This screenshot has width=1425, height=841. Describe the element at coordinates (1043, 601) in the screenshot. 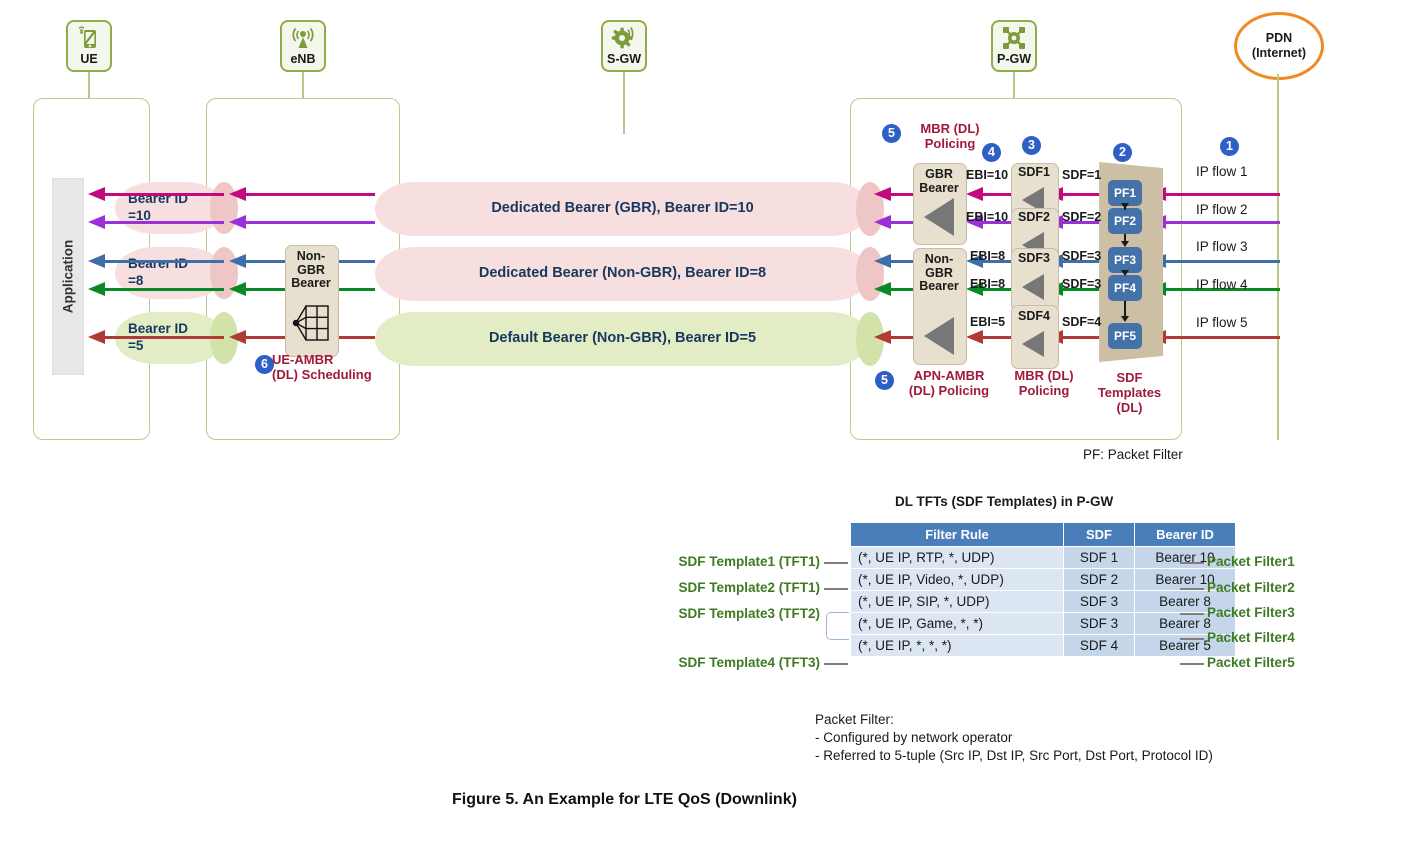

I see `table-row: (*, UE IP, SIP, *, UDP) SDF 3 Bearer 8` at that location.